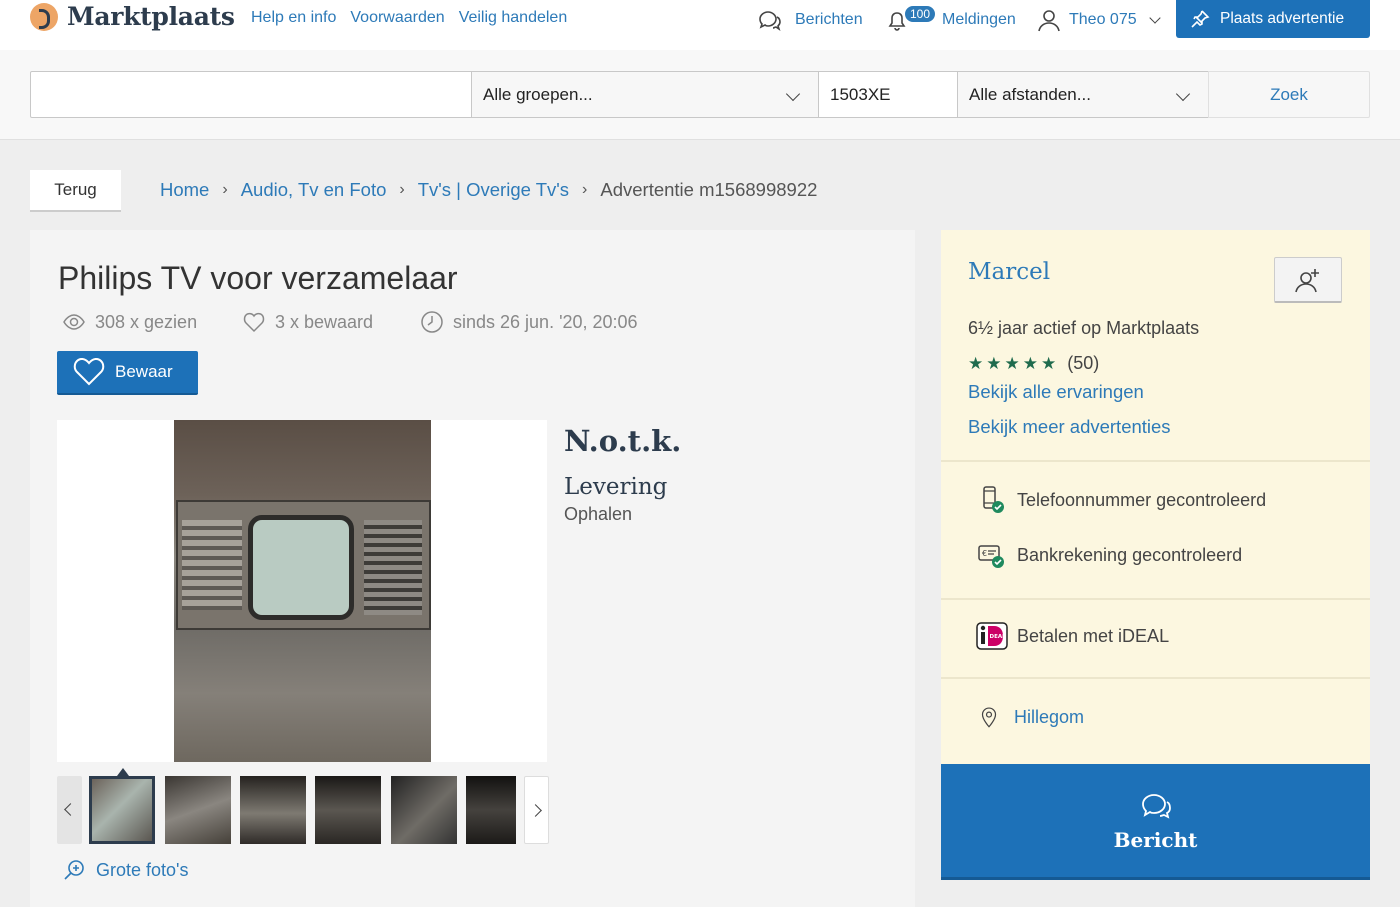 The width and height of the screenshot is (1400, 907). Describe the element at coordinates (293, 18) in the screenshot. I see `help-link: Help en info` at that location.